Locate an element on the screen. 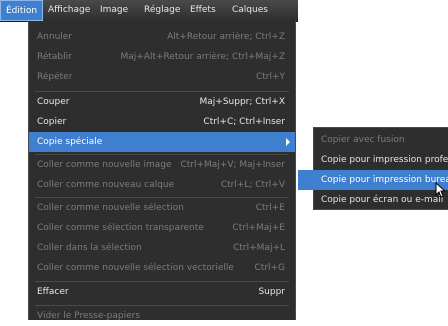 The image size is (448, 326). menu-item-shortcut: Ctrl+Maj+V; Maj+Inser is located at coordinates (232, 165).